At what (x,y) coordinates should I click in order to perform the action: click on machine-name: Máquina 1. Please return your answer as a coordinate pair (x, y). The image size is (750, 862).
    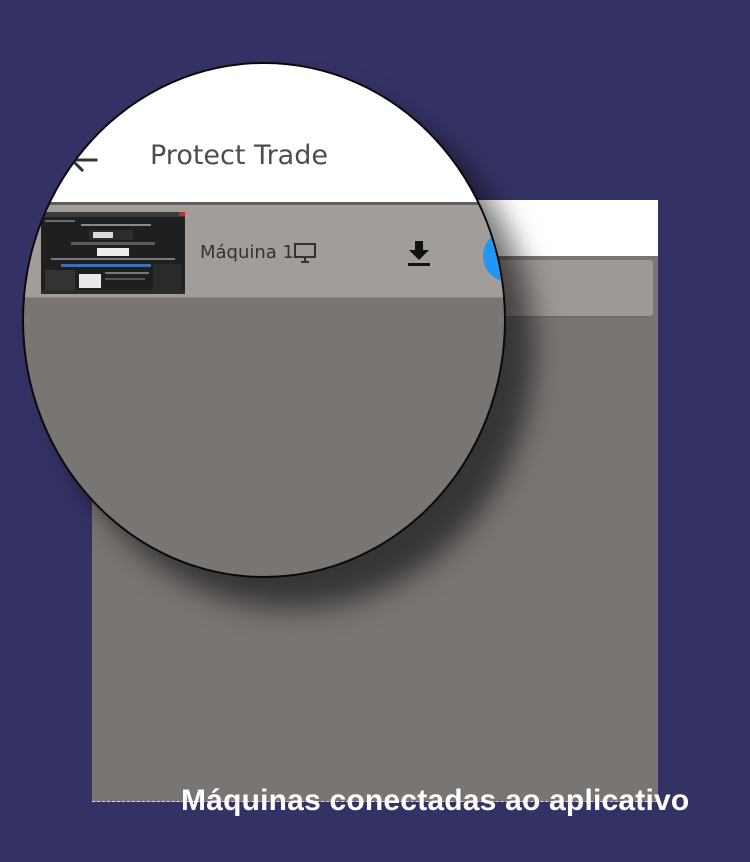
    Looking at the image, I should click on (247, 252).